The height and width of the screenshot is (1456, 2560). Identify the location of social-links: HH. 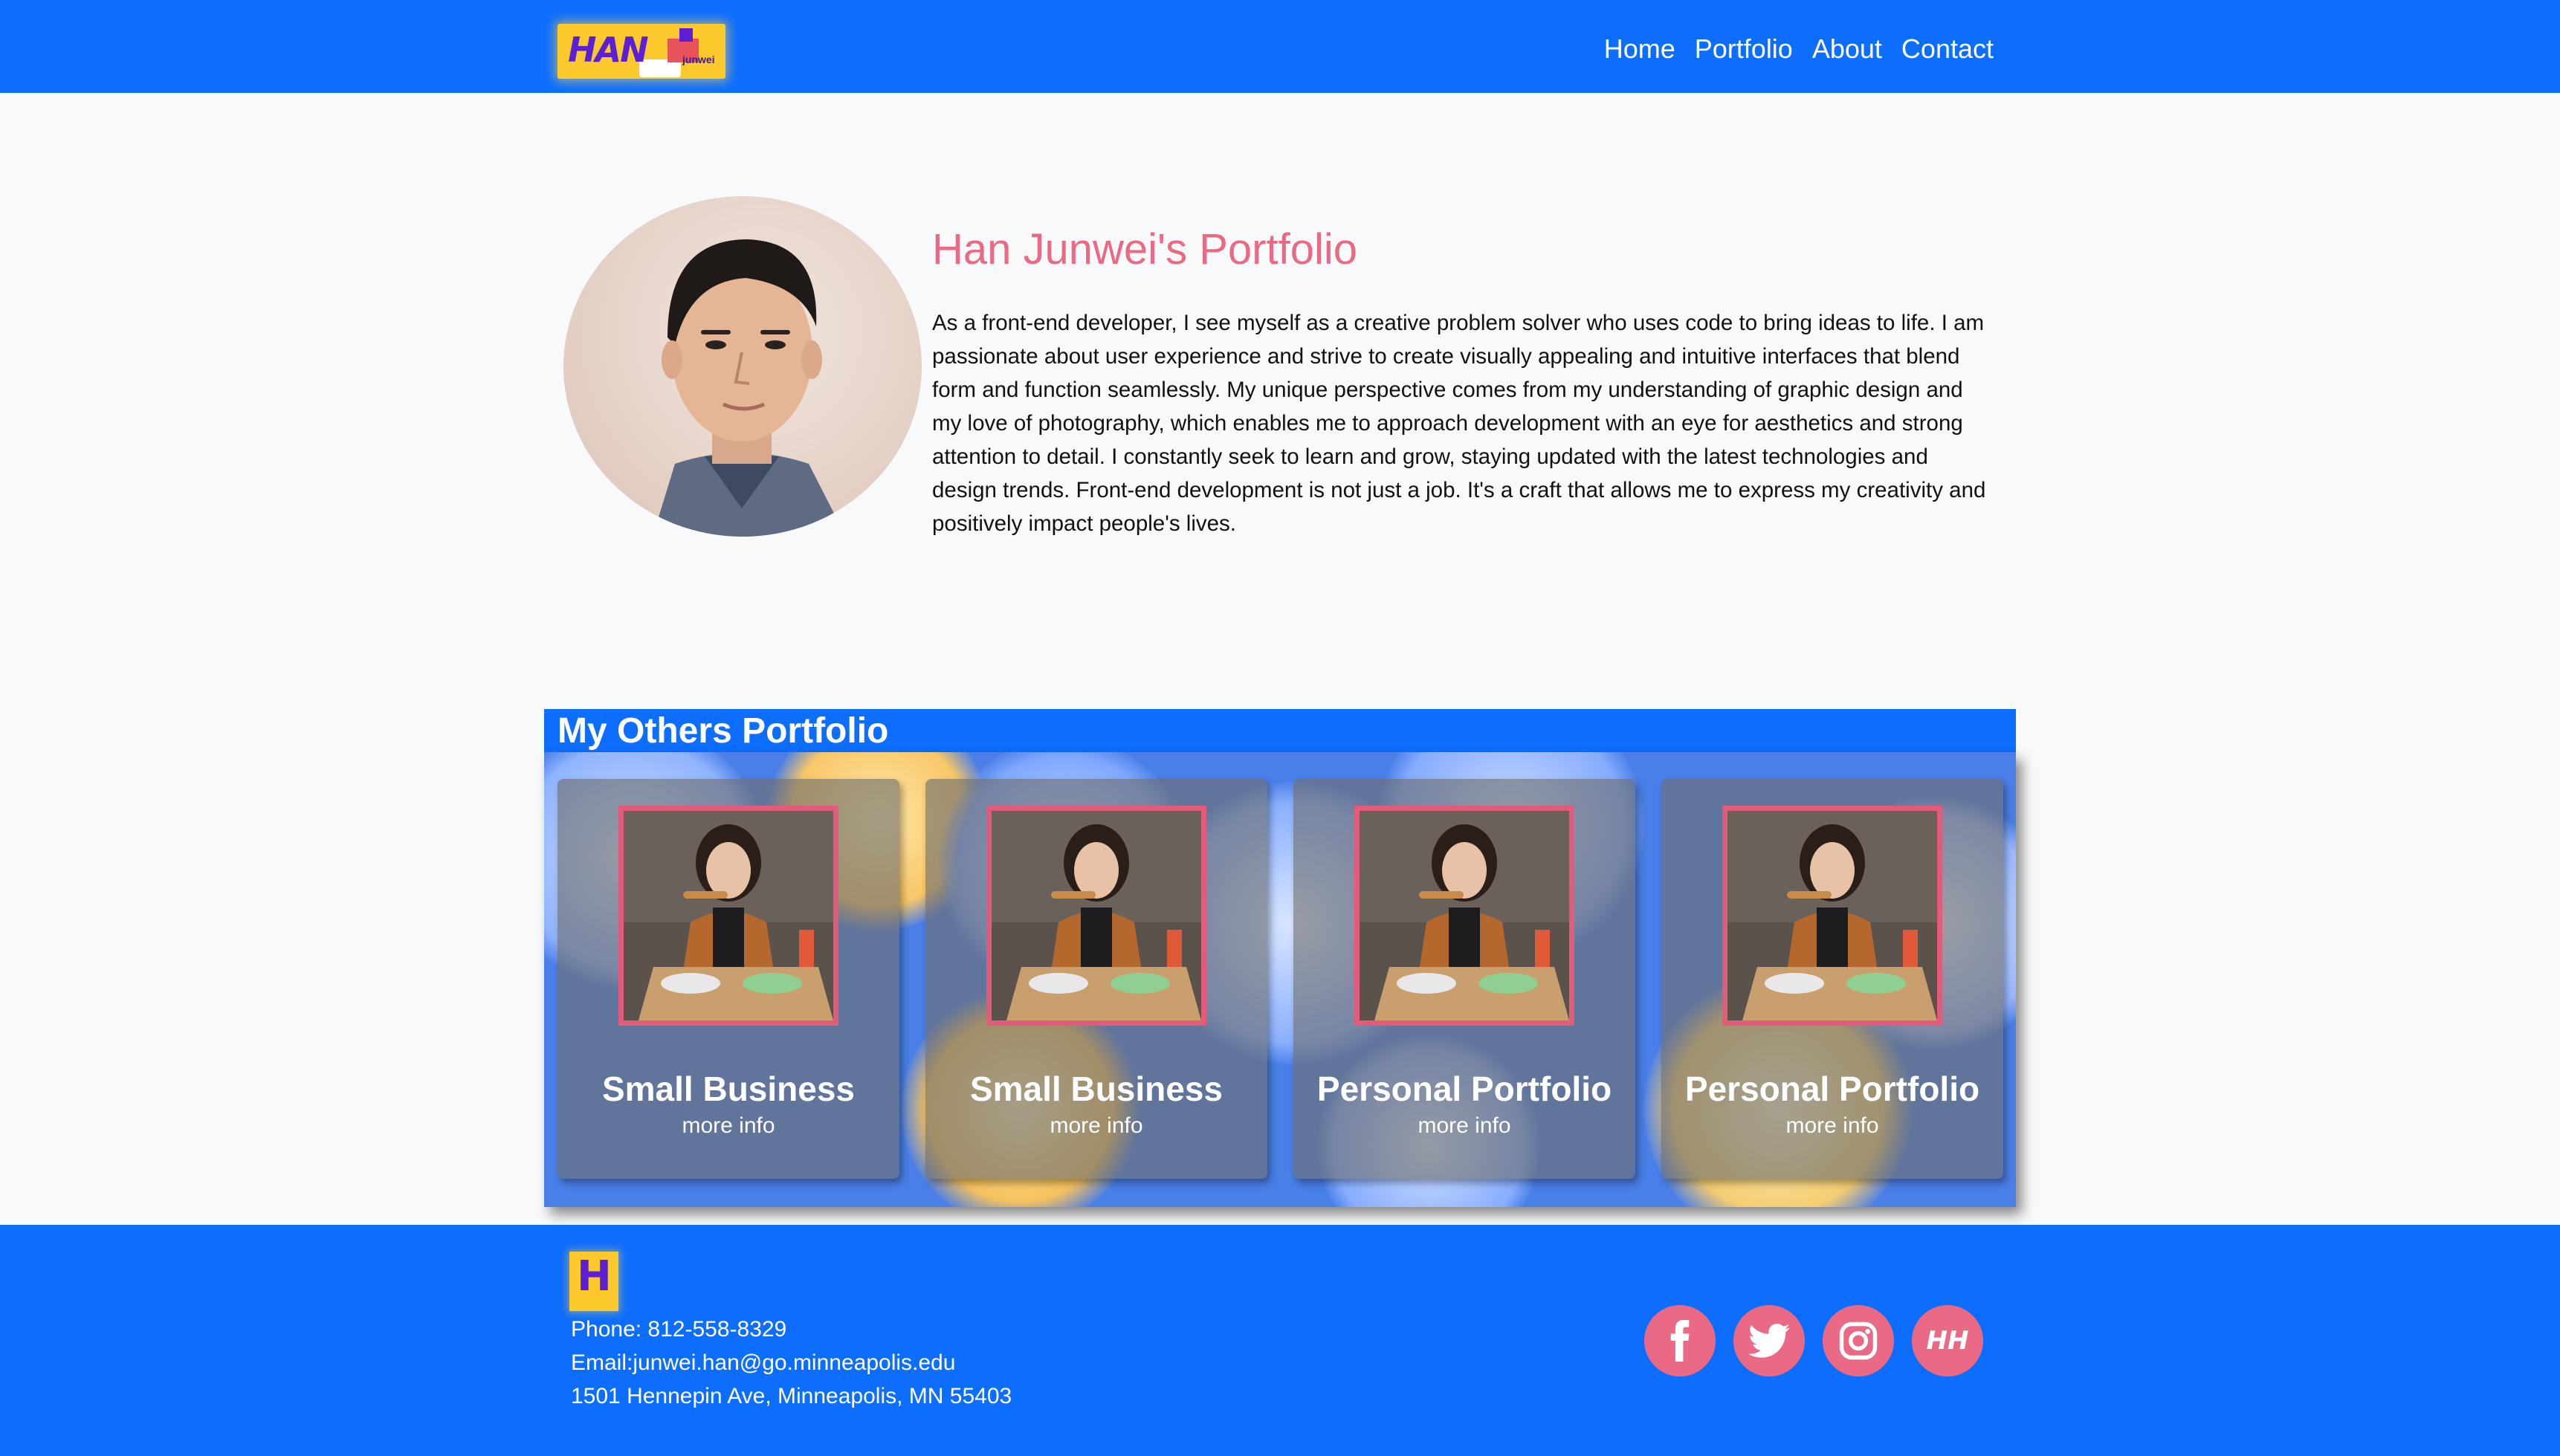
(1813, 1341).